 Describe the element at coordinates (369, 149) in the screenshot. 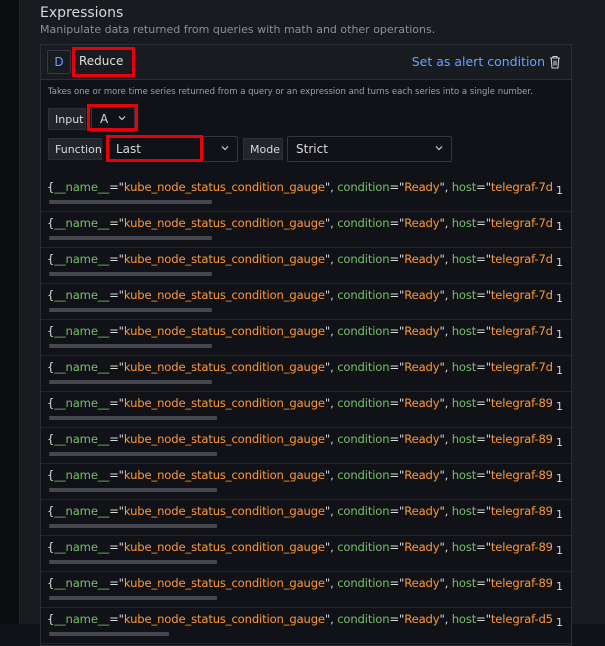

I see `mode-select: Strict` at that location.